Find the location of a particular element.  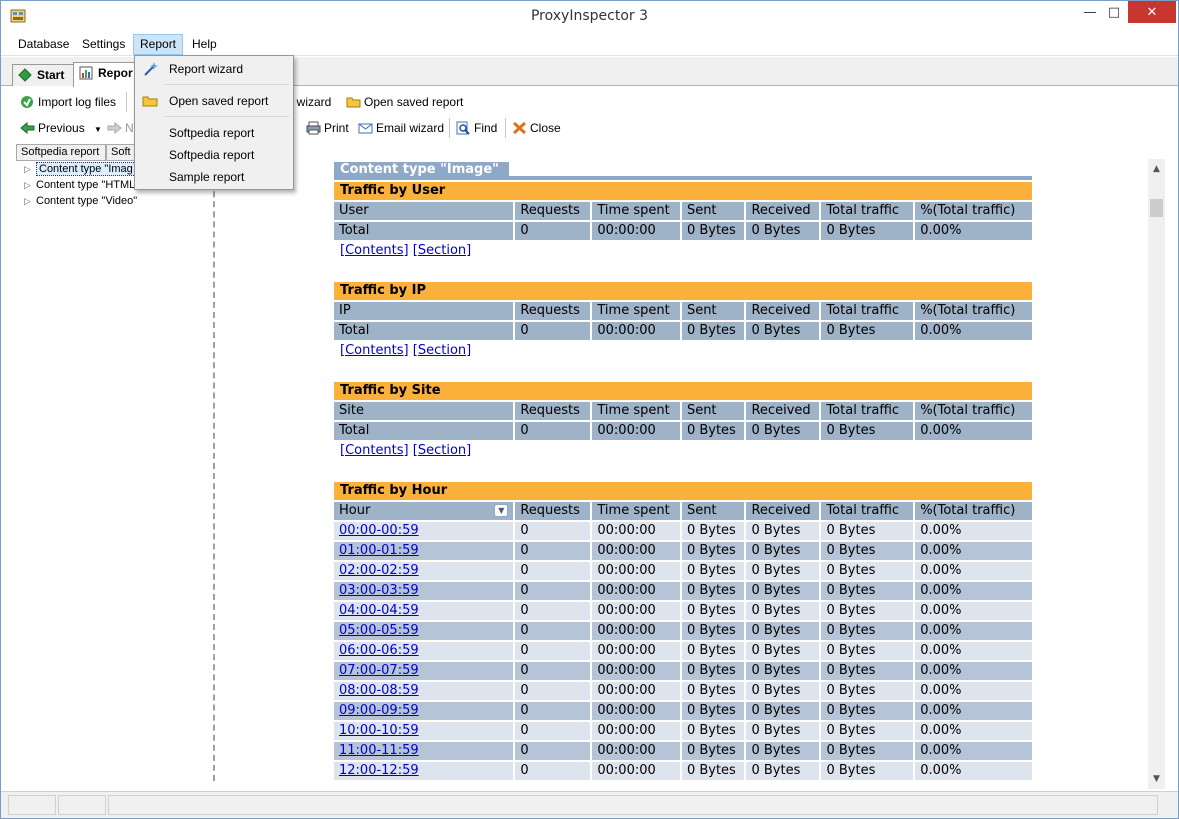

hour-cell: 09:00-09:59 is located at coordinates (424, 711).